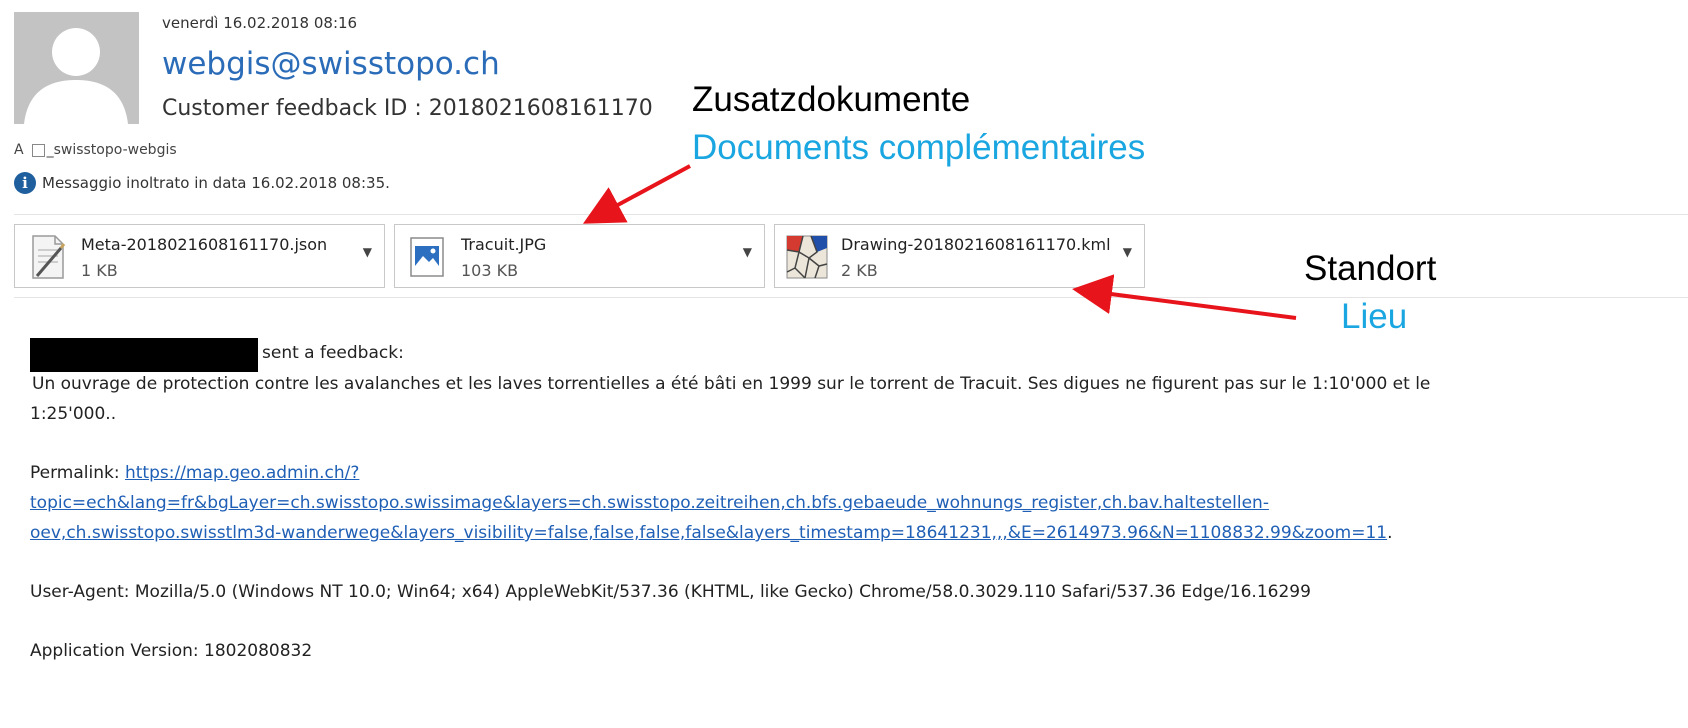 The width and height of the screenshot is (1688, 728). What do you see at coordinates (73, 414) in the screenshot?
I see `message-line-2: 1:25'000..` at bounding box center [73, 414].